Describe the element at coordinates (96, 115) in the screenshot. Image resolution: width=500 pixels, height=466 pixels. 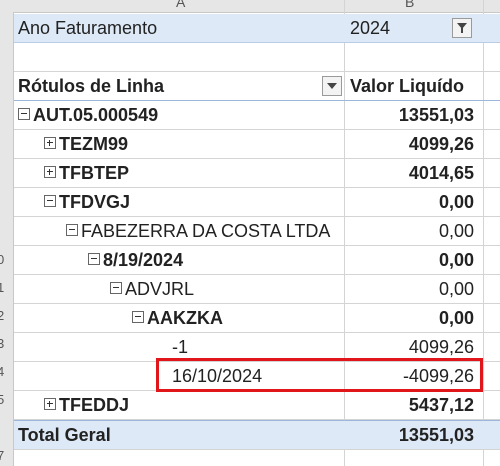
I see `row-label-text: AUT.05.000549` at that location.